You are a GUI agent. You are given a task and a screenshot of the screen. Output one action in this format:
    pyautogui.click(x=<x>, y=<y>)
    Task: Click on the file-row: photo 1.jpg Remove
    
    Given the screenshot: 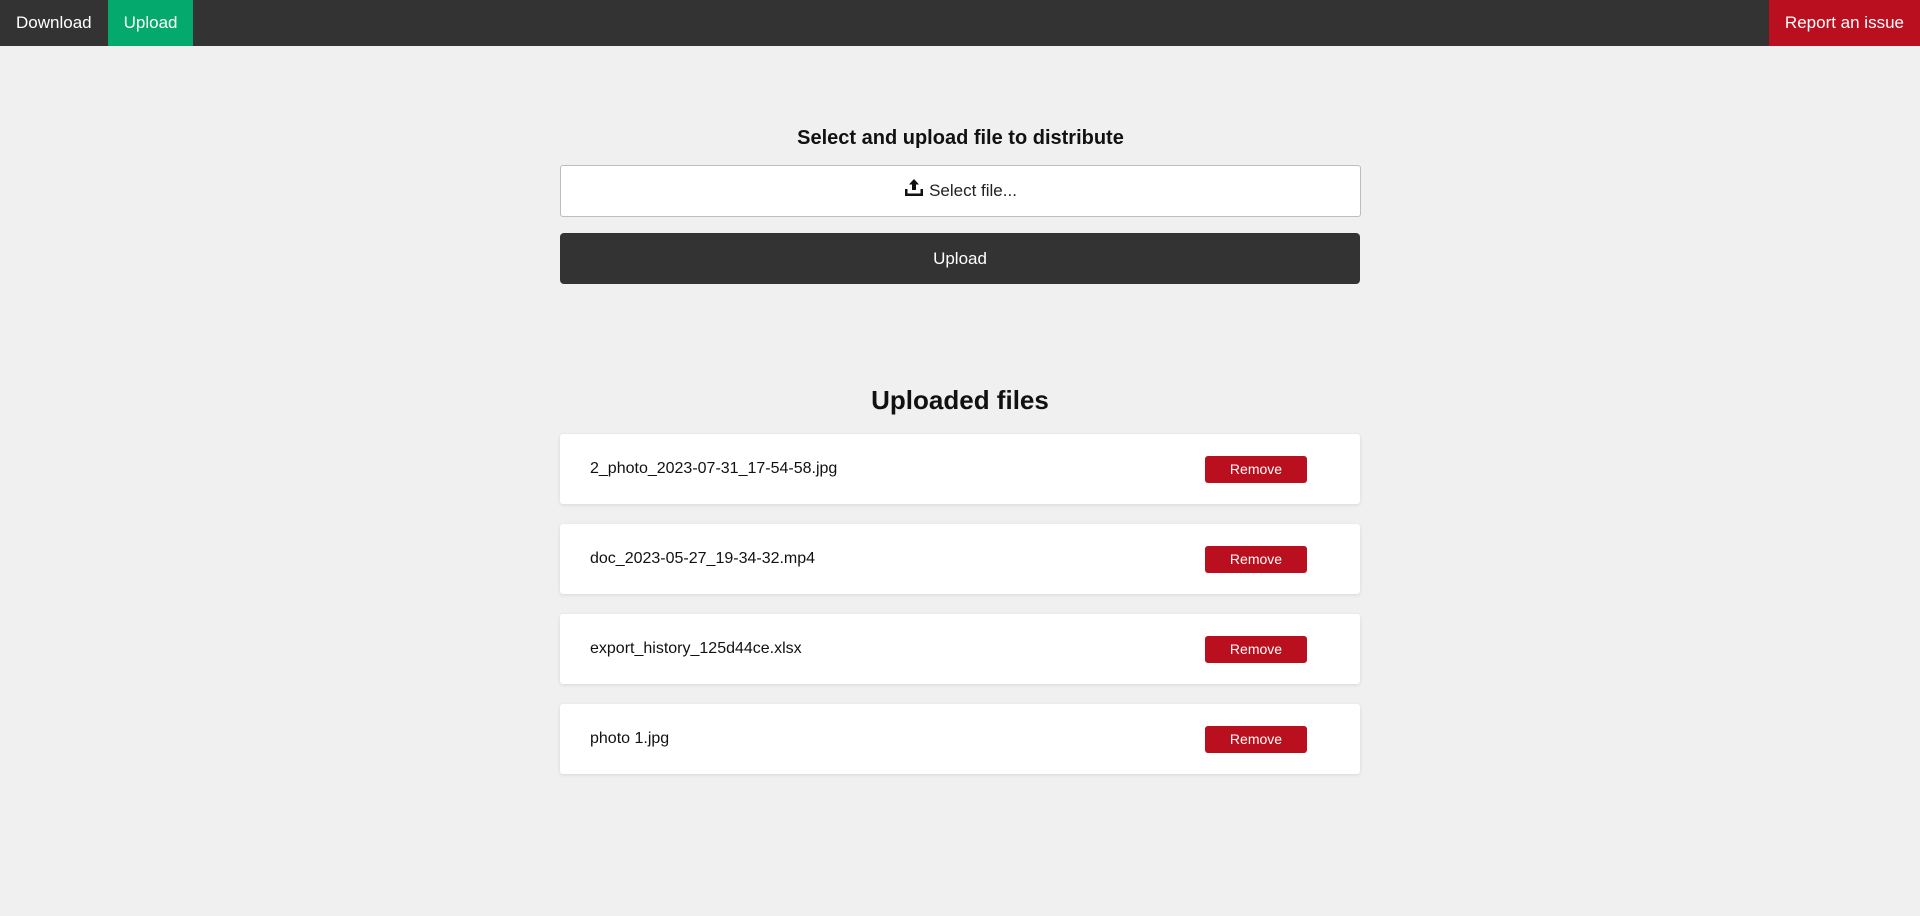 What is the action you would take?
    pyautogui.click(x=960, y=739)
    